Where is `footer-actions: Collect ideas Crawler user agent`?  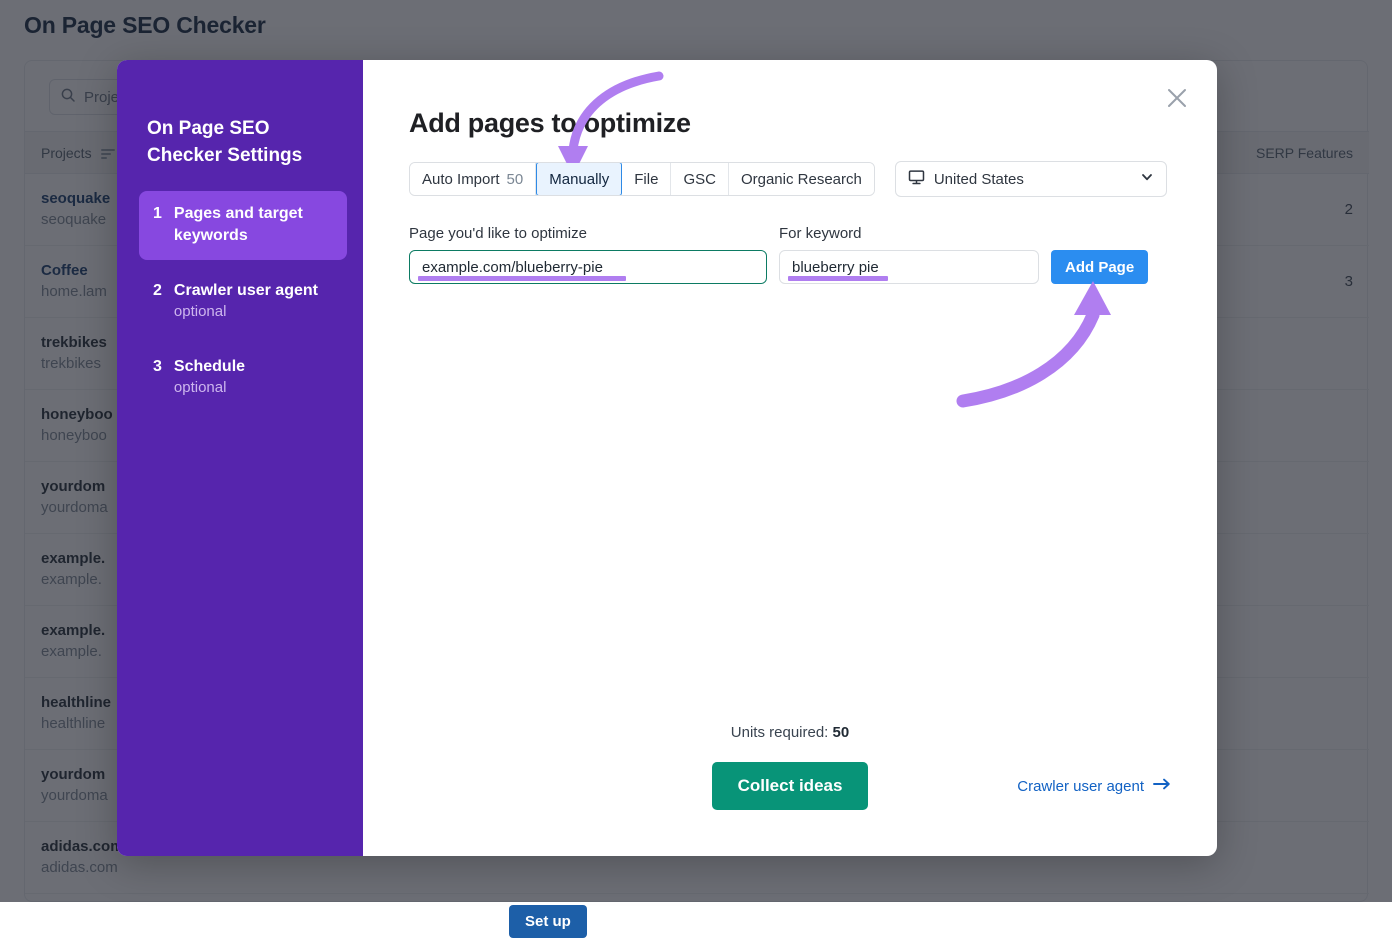 footer-actions: Collect ideas Crawler user agent is located at coordinates (790, 786).